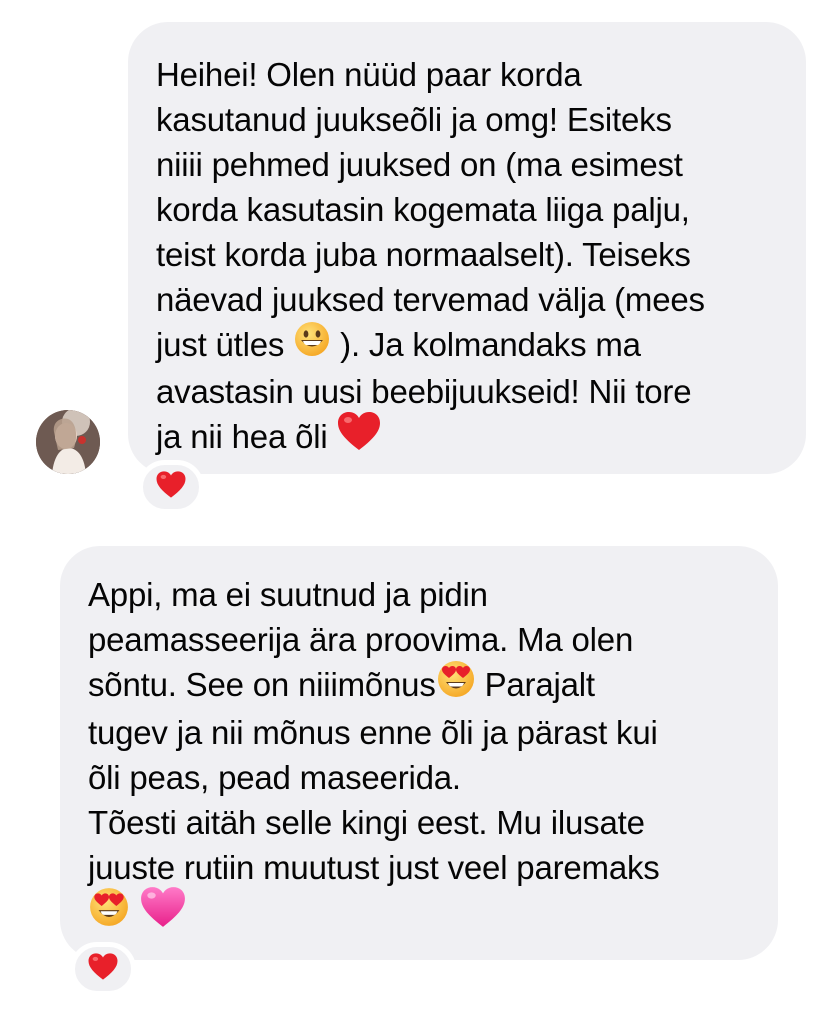 The height and width of the screenshot is (1024, 819). What do you see at coordinates (414, 119) in the screenshot?
I see `message-line: kasutanud juukseõli ja omg! Esiteks` at bounding box center [414, 119].